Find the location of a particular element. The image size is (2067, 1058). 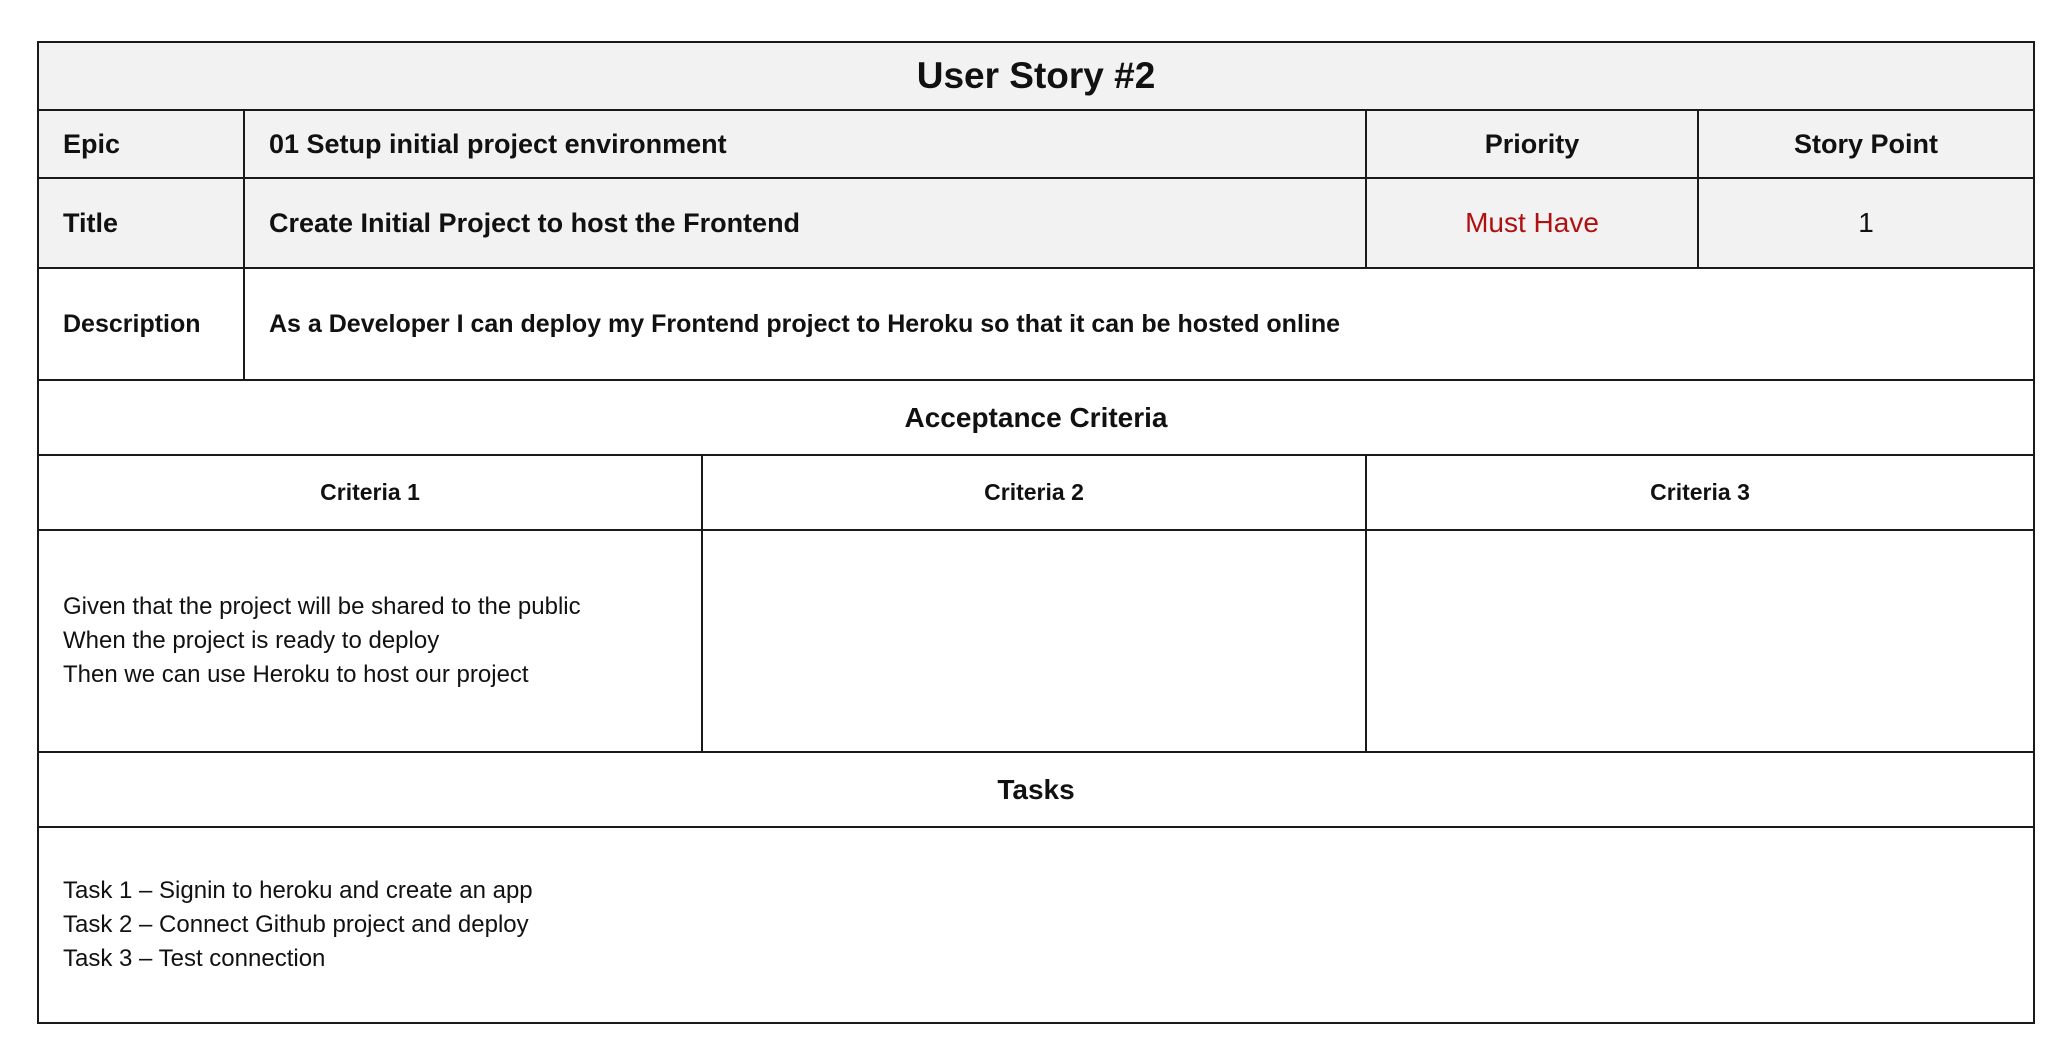

criteria-3-body is located at coordinates (1700, 641).